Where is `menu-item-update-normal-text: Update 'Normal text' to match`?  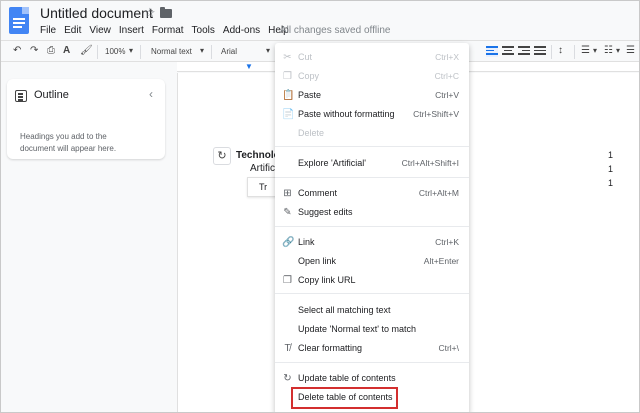
menu-item-update-normal-text: Update 'Normal text' to match is located at coordinates (372, 330).